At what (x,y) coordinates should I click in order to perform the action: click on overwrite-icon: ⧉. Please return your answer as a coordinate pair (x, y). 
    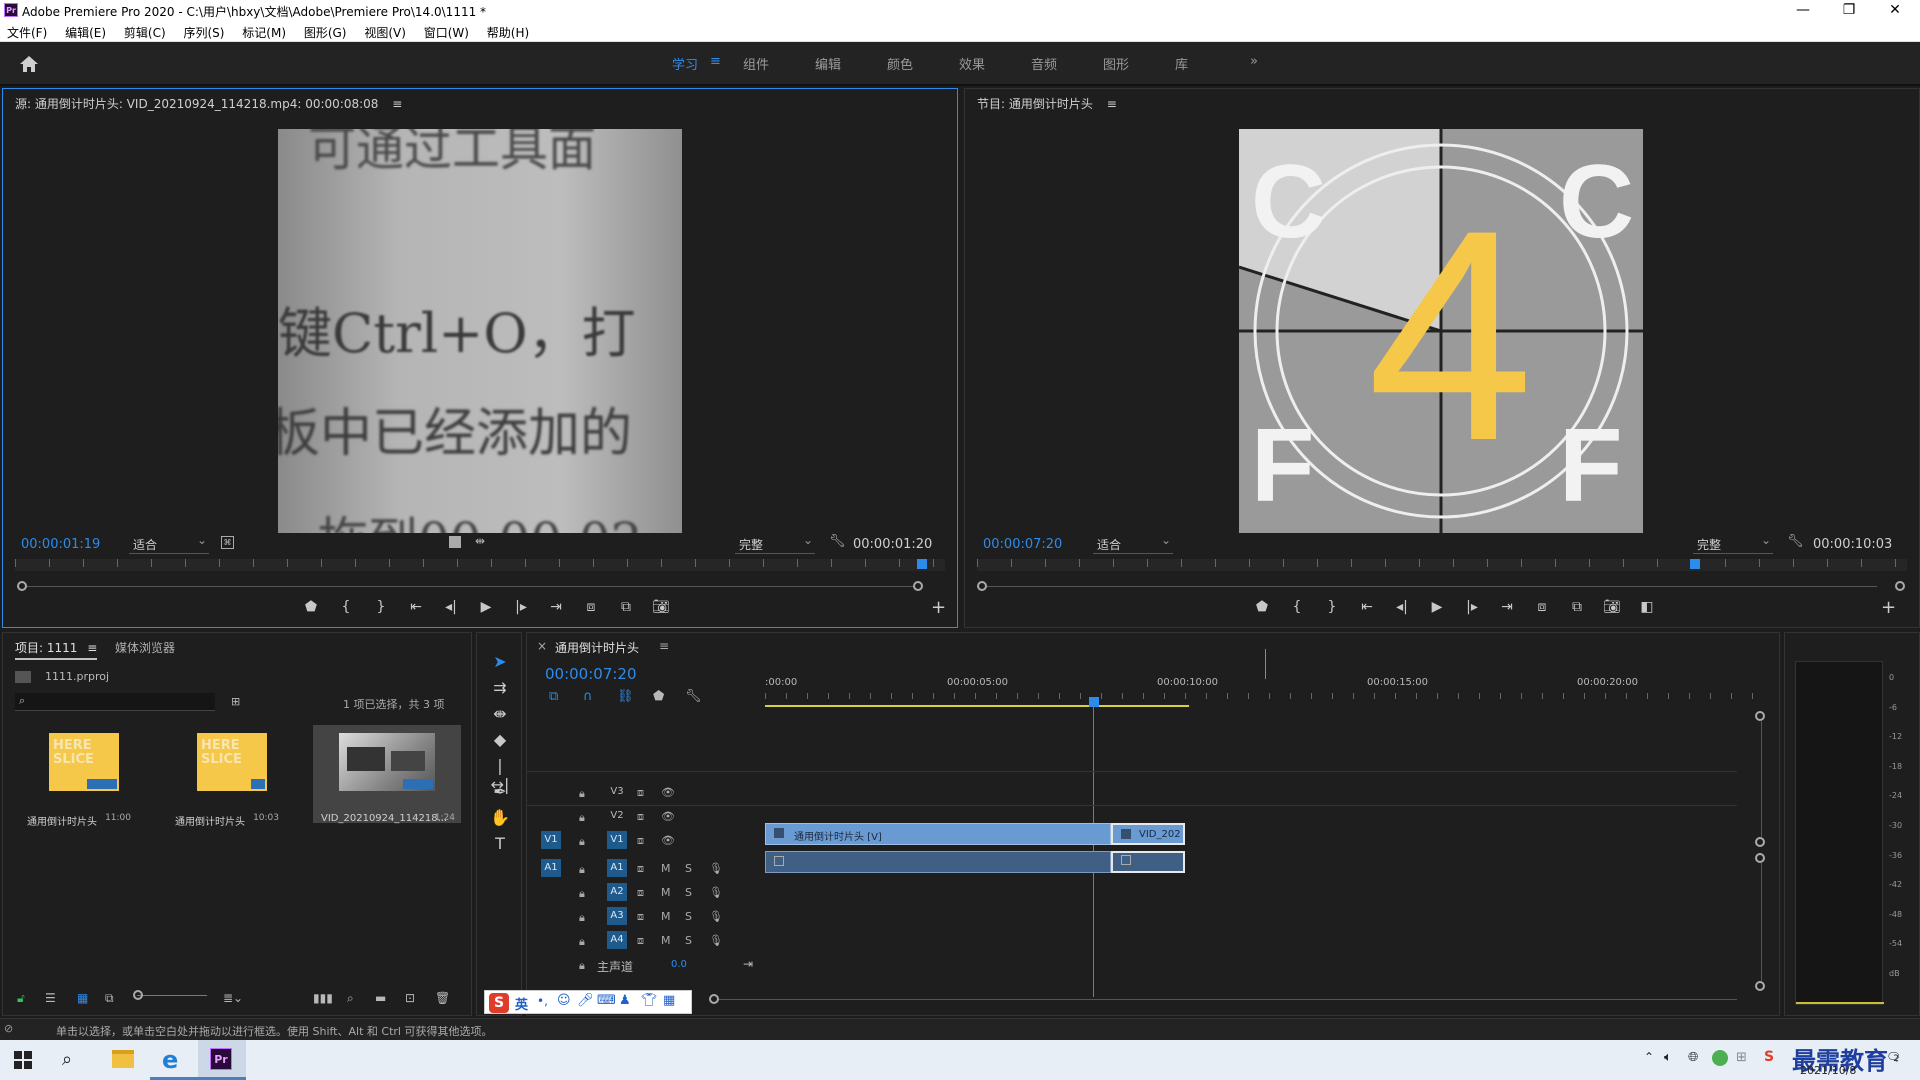
    Looking at the image, I should click on (626, 607).